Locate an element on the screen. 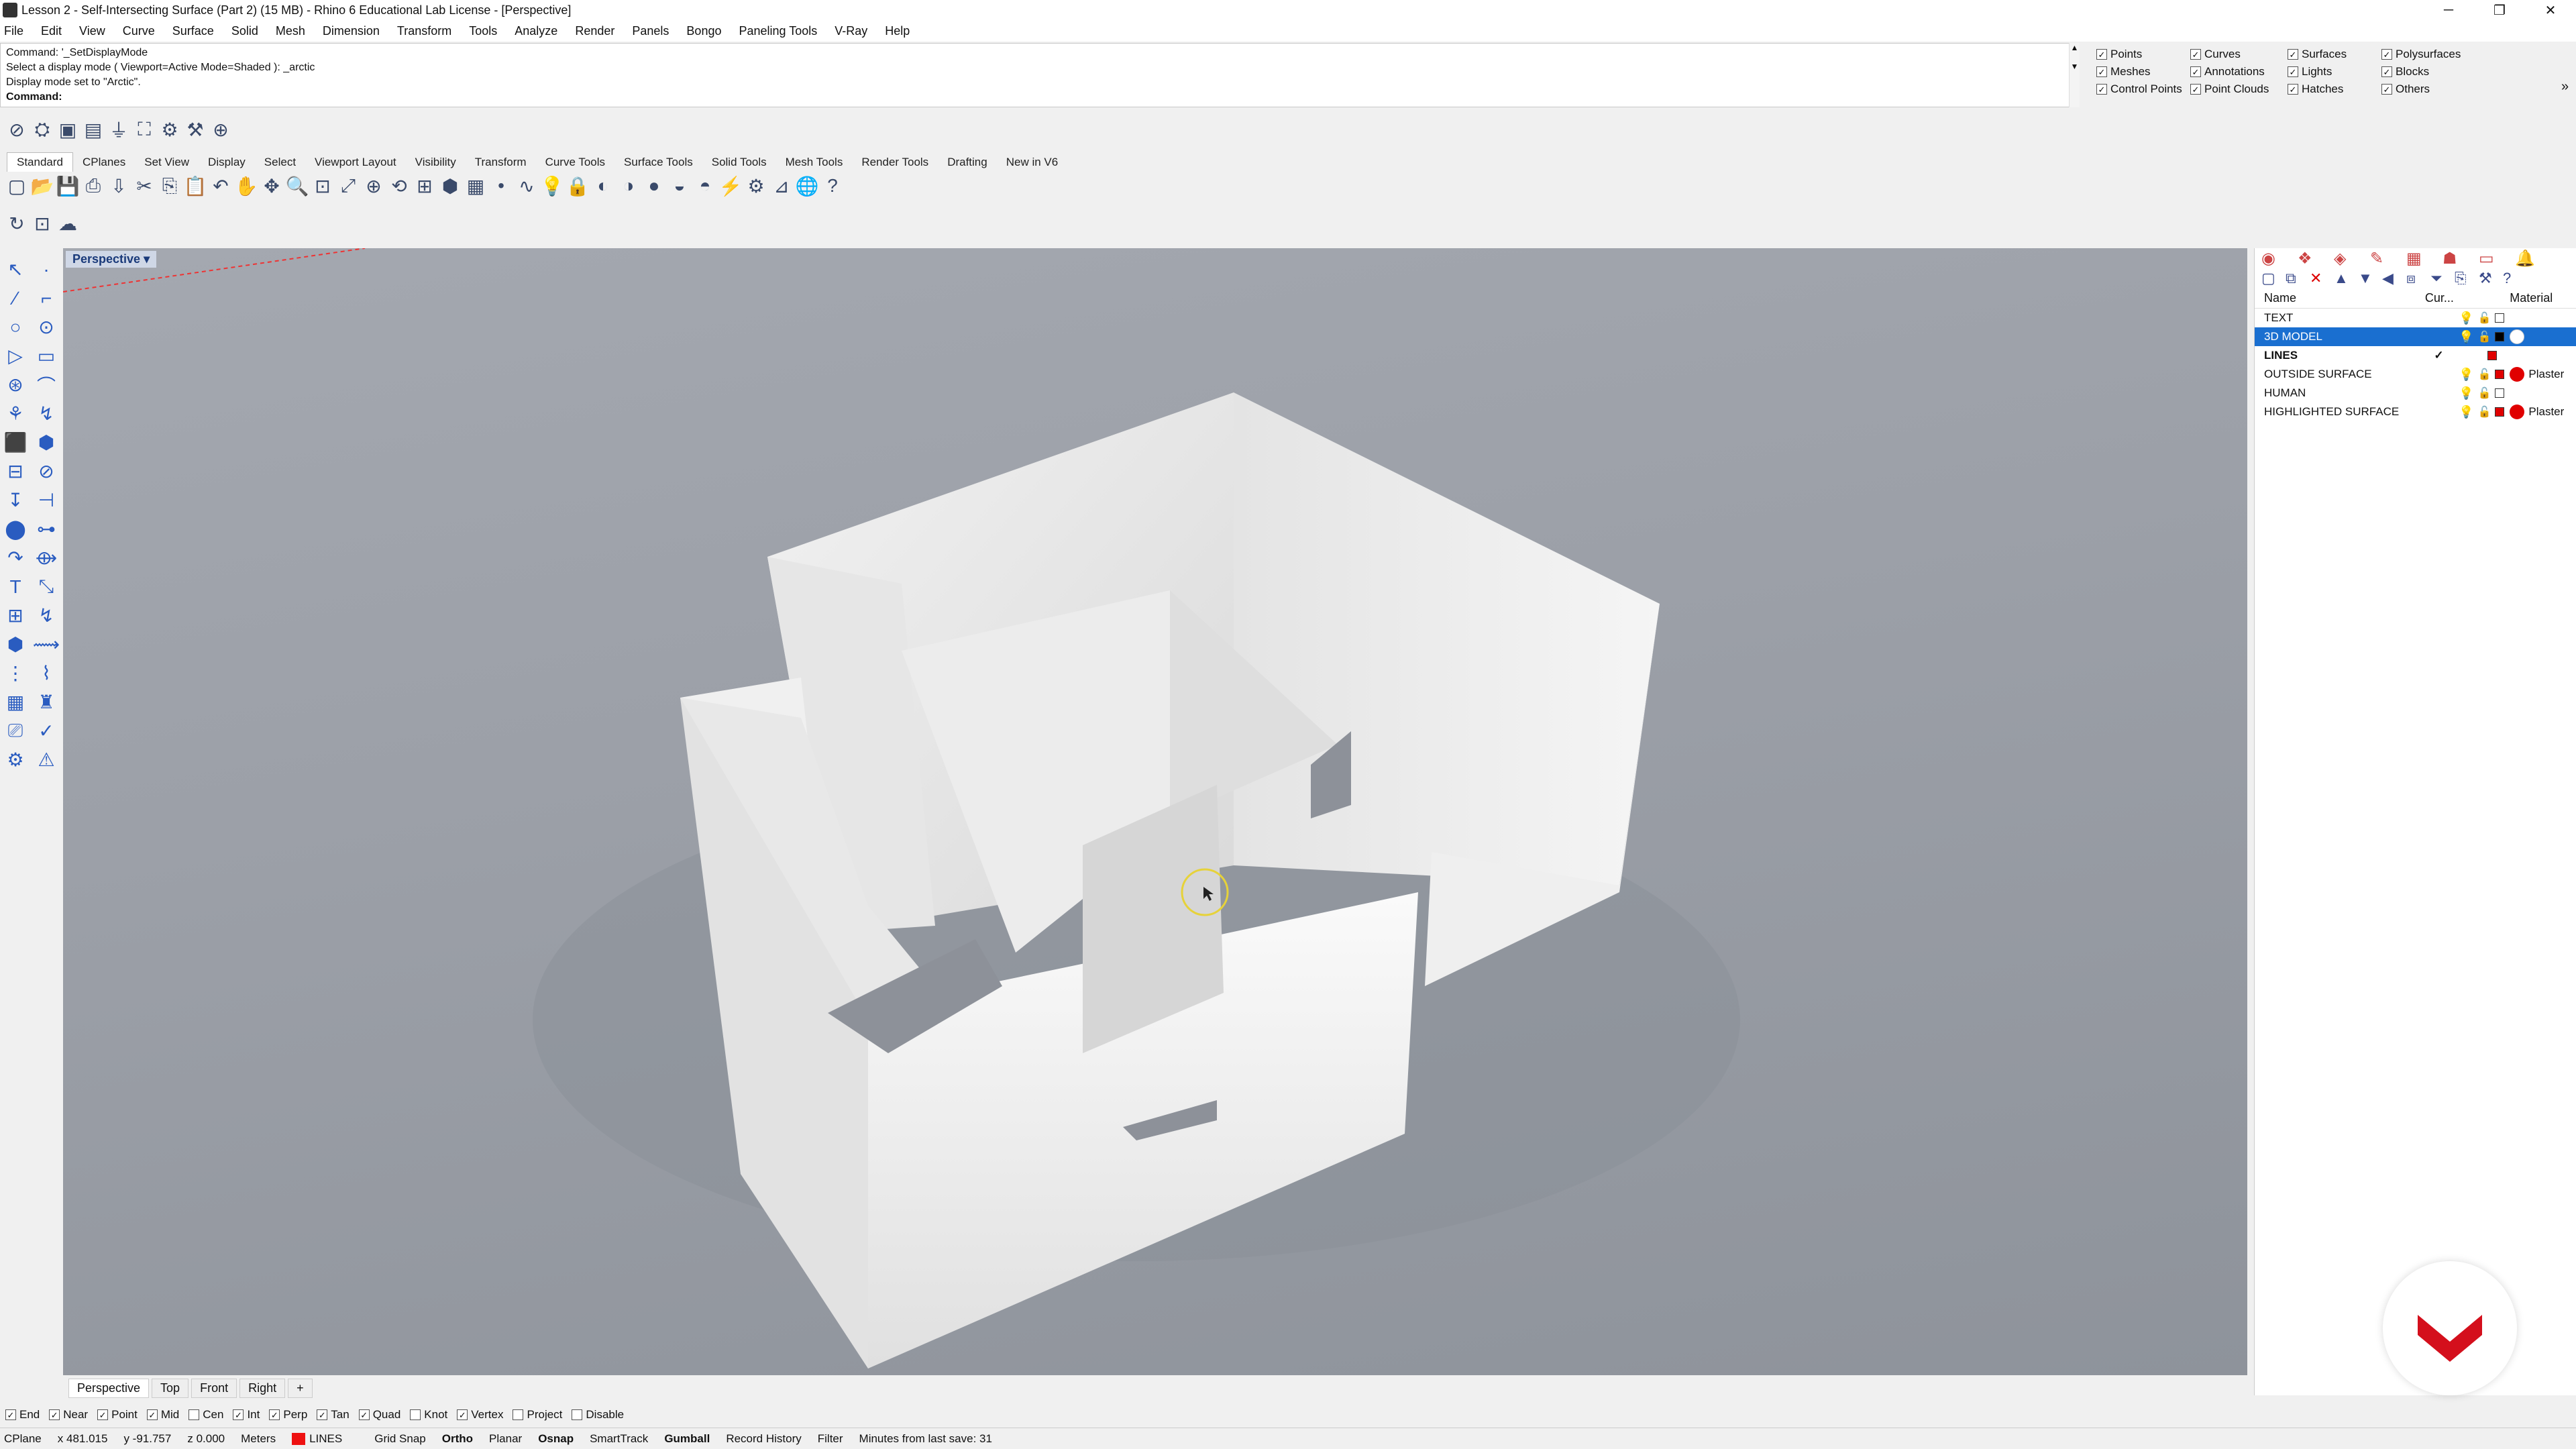  filter-polysurfaces: ✓ Polysurfaces is located at coordinates (2438, 54).